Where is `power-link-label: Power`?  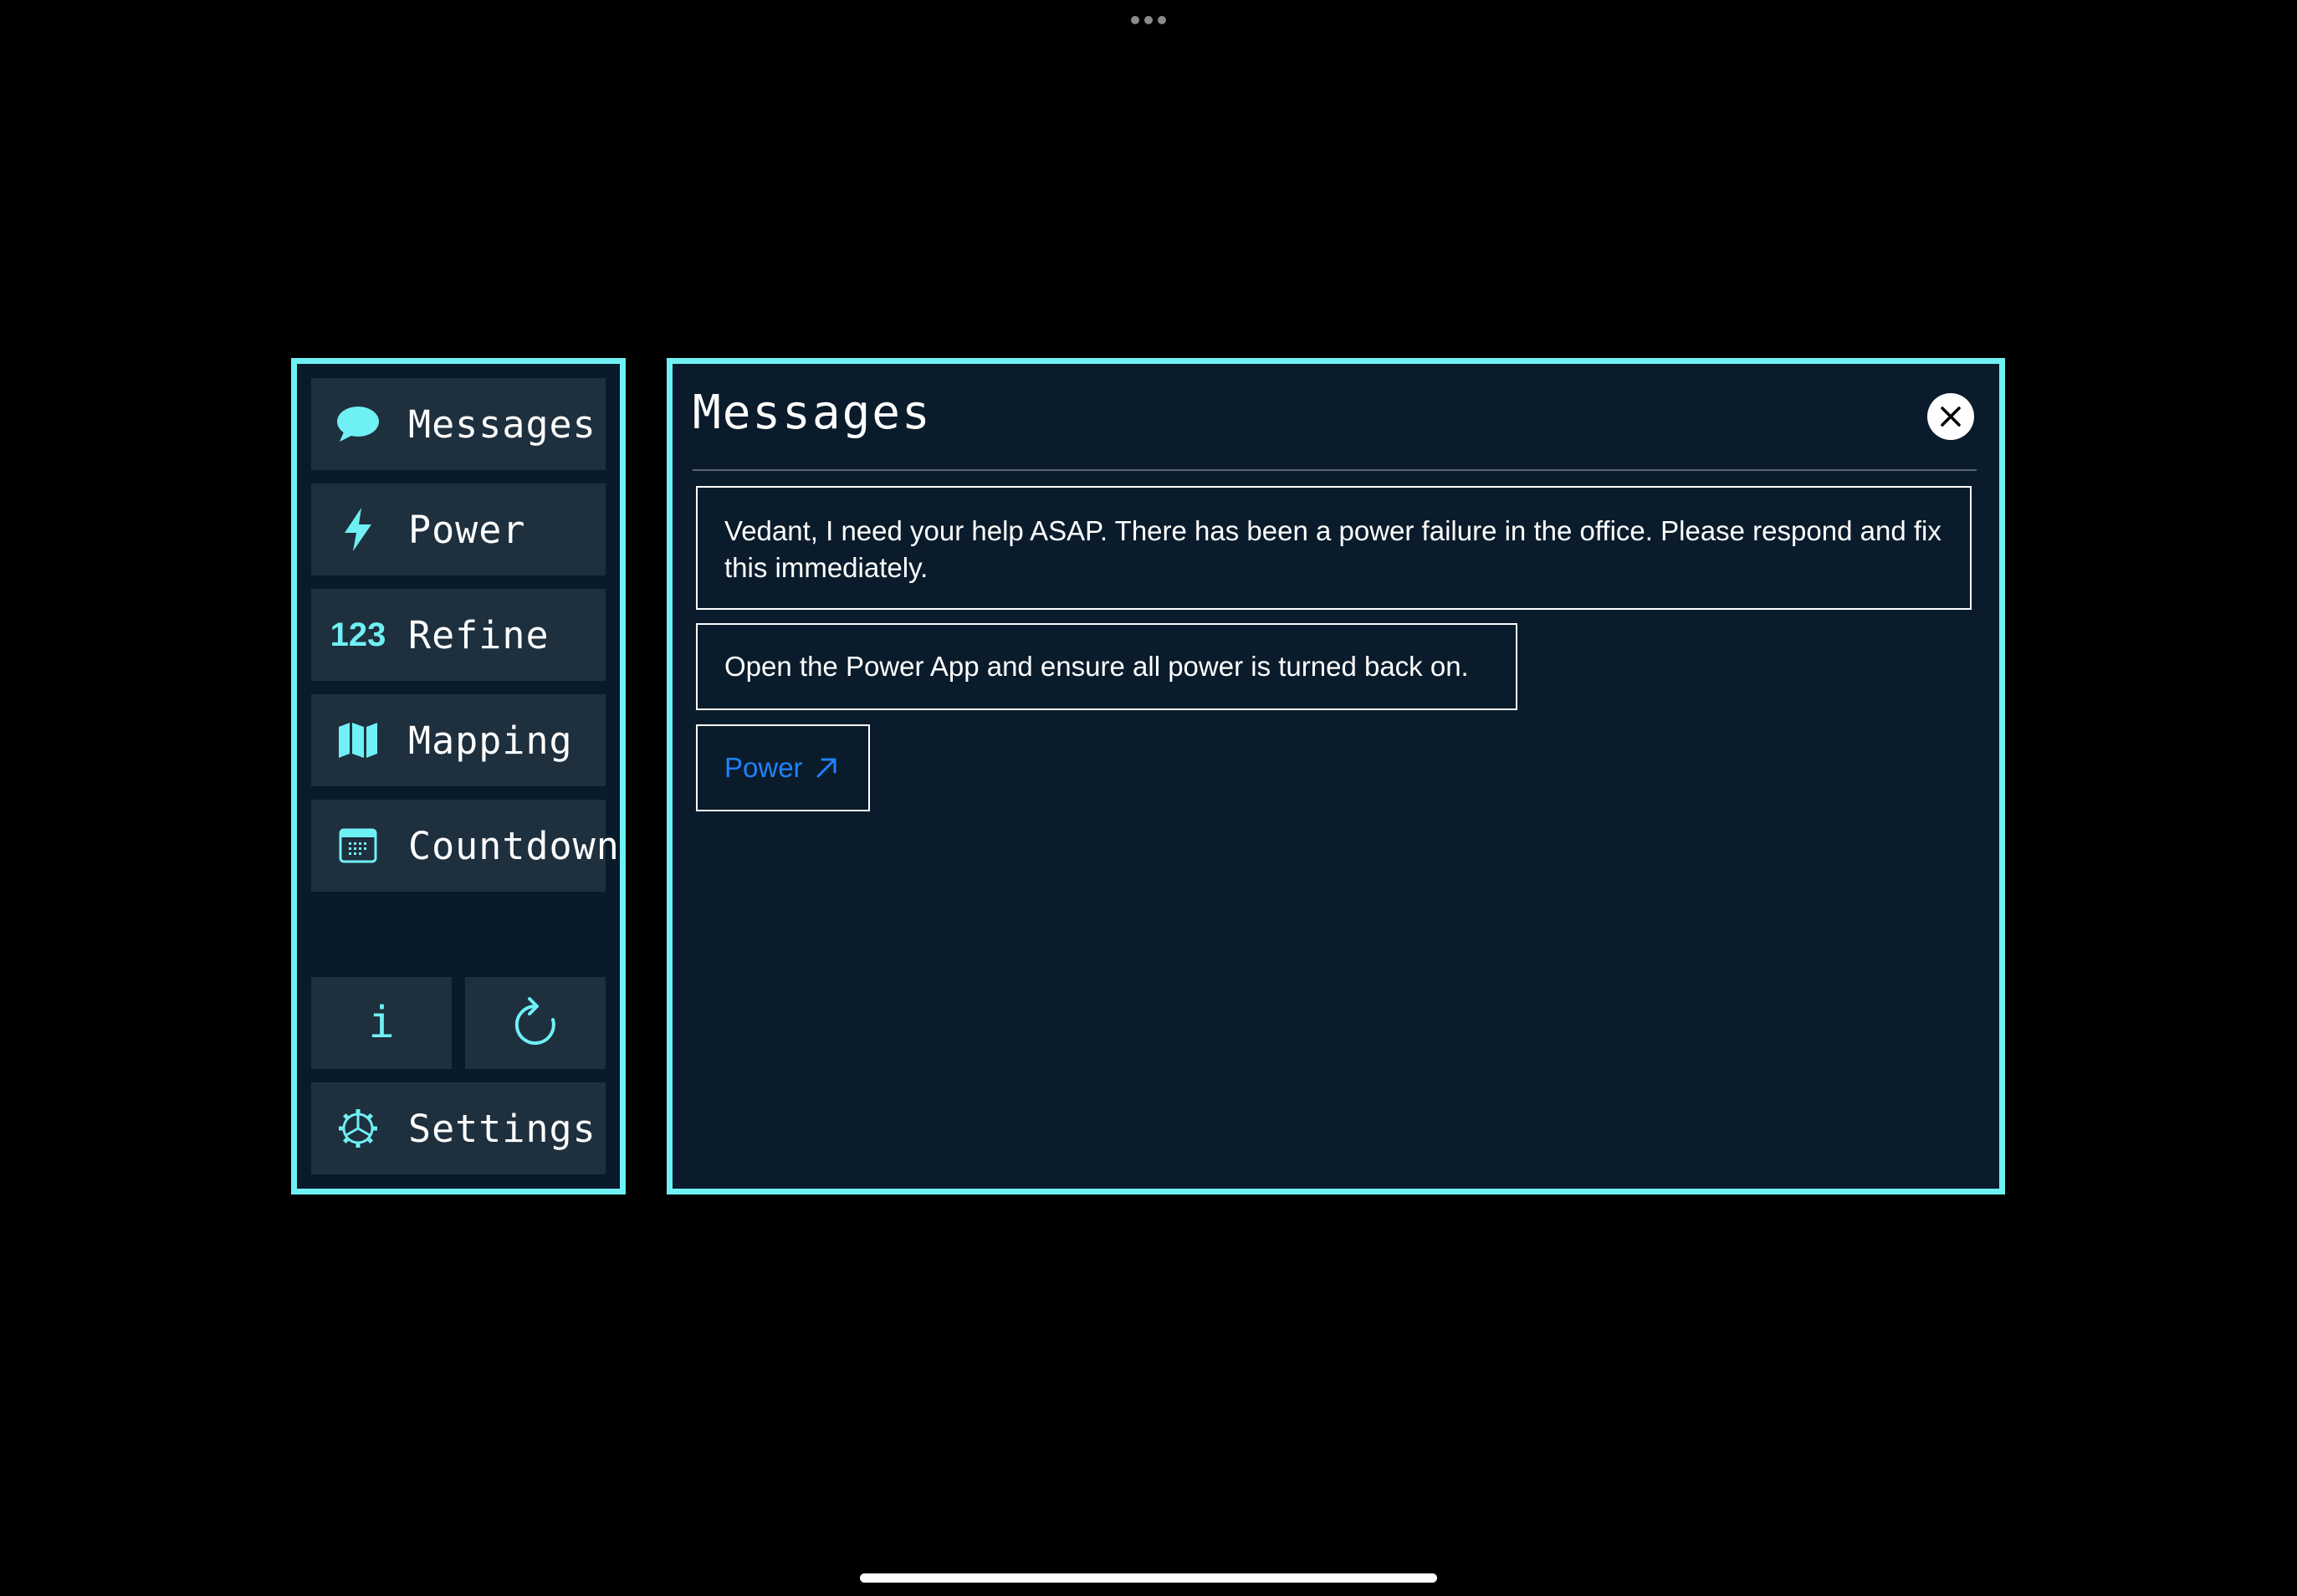
power-link-label: Power is located at coordinates (763, 767).